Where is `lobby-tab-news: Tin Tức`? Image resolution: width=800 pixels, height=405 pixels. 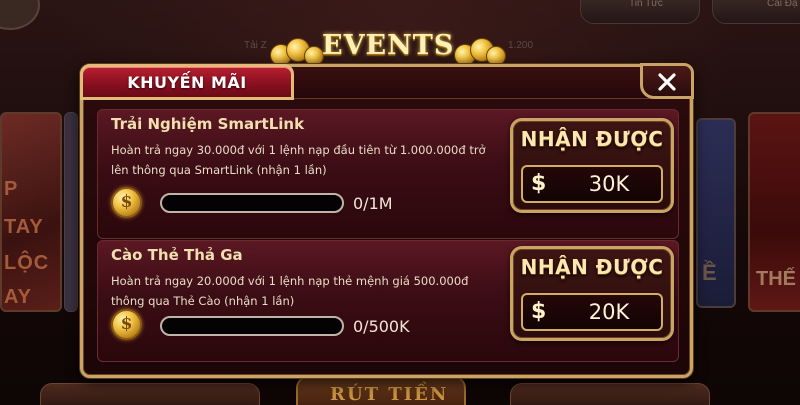
lobby-tab-news: Tin Tức is located at coordinates (640, 12).